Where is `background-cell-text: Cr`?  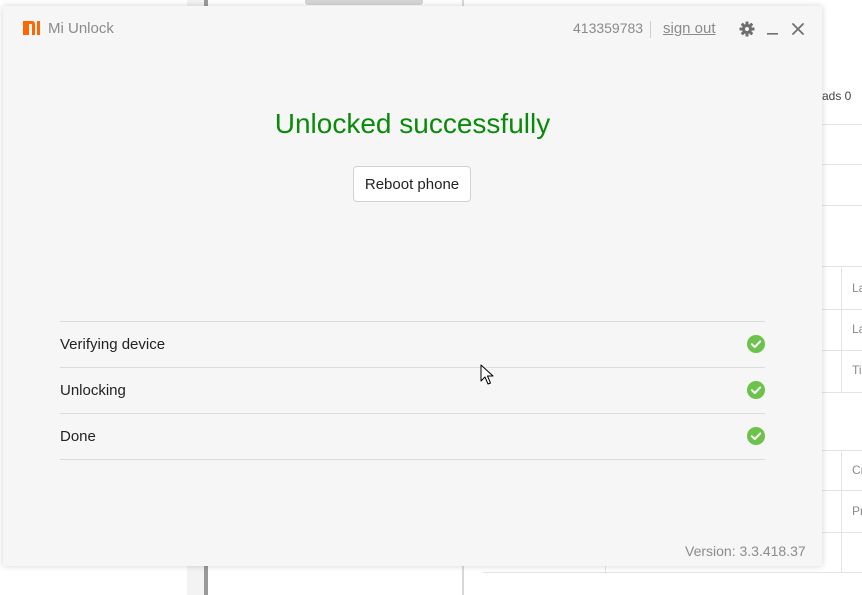
background-cell-text: Cr is located at coordinates (857, 470).